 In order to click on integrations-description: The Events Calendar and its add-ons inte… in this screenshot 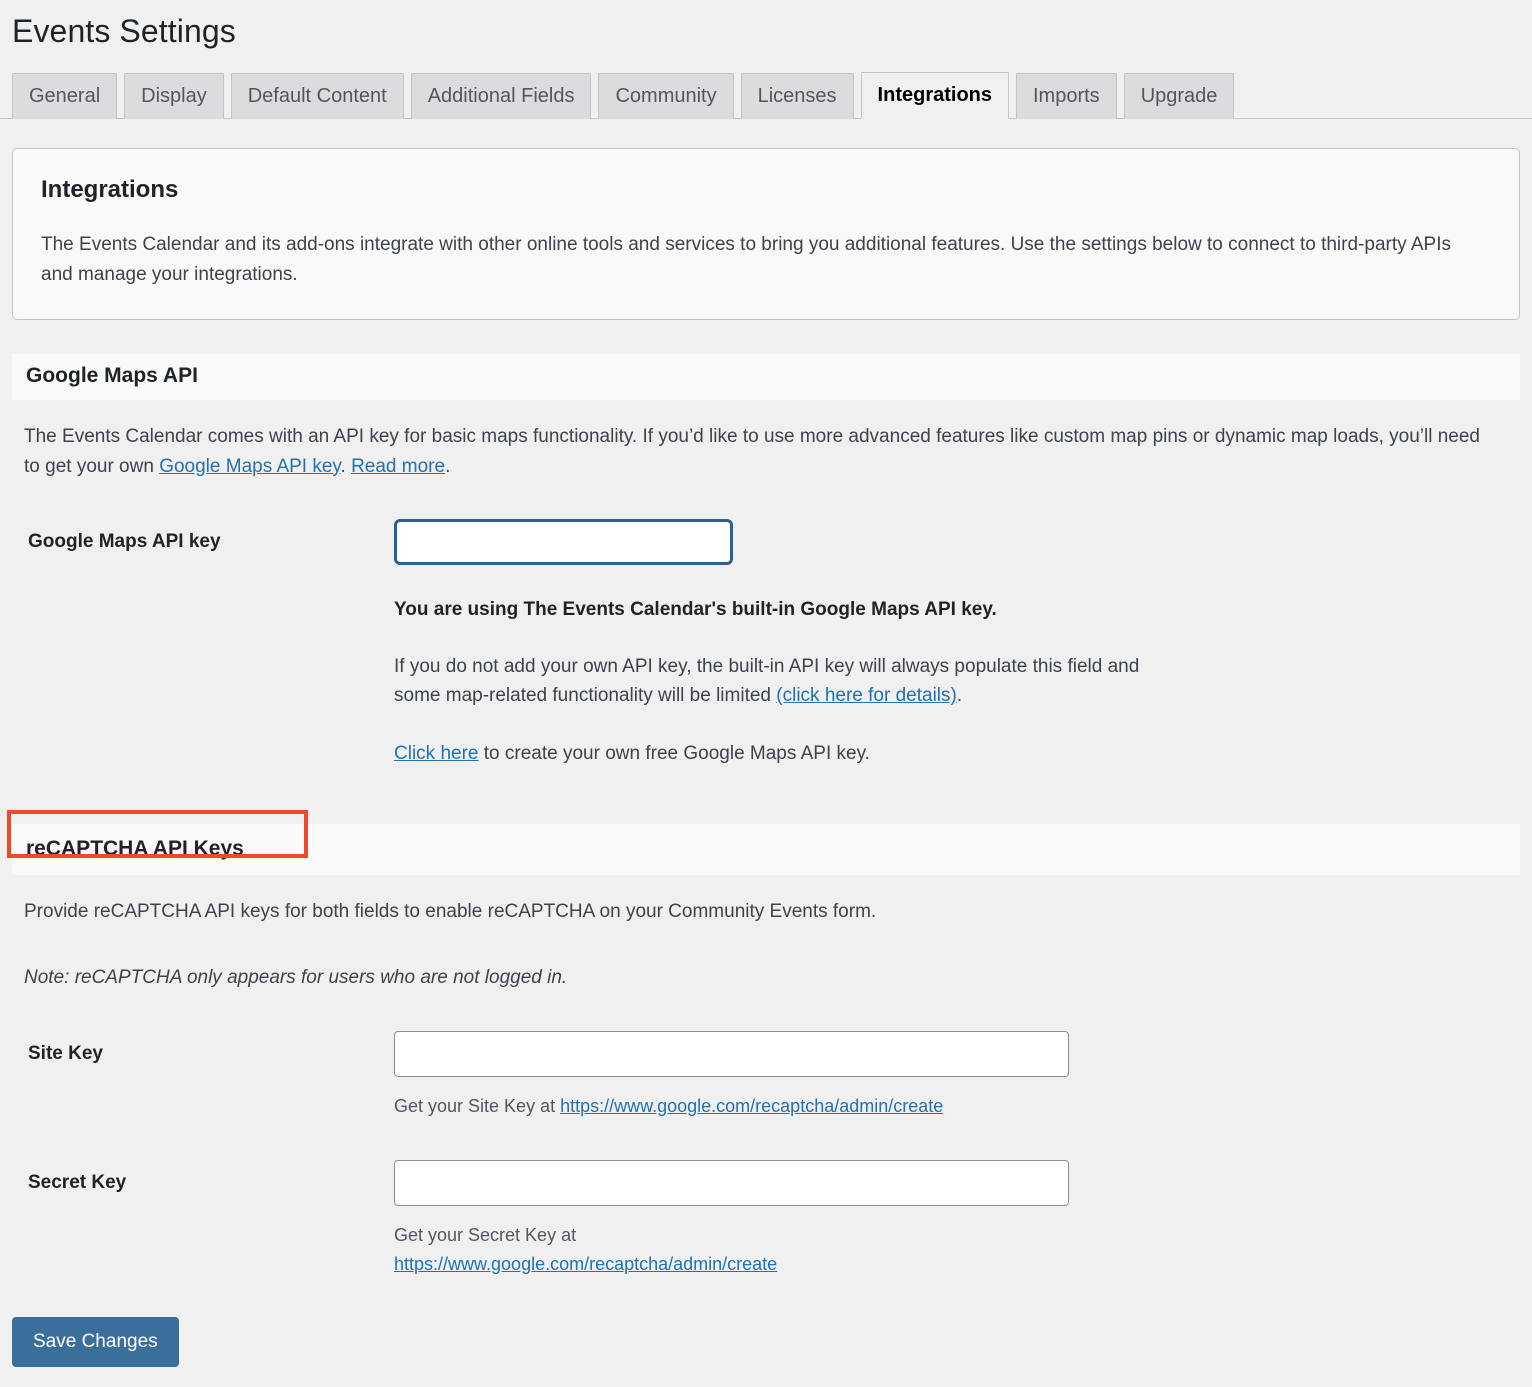, I will do `click(746, 260)`.